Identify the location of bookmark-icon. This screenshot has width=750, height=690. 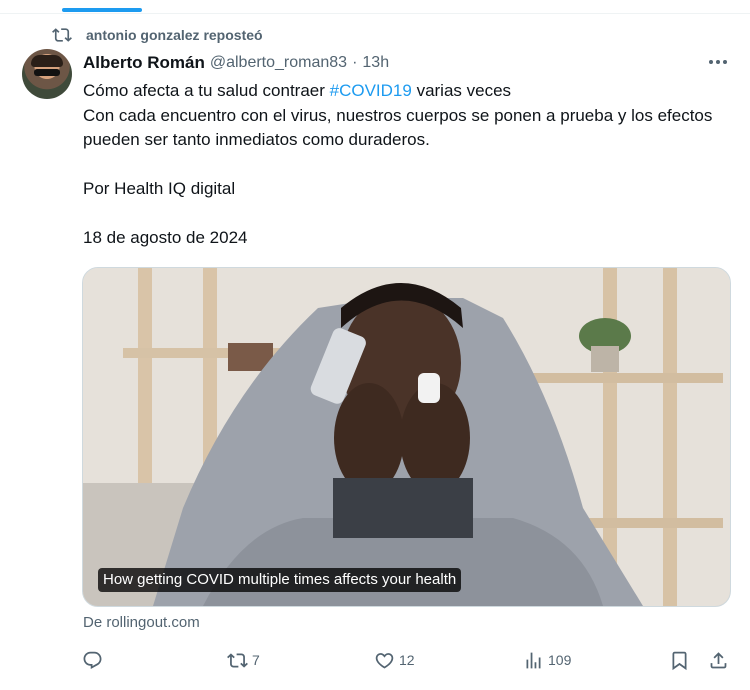
(679, 660).